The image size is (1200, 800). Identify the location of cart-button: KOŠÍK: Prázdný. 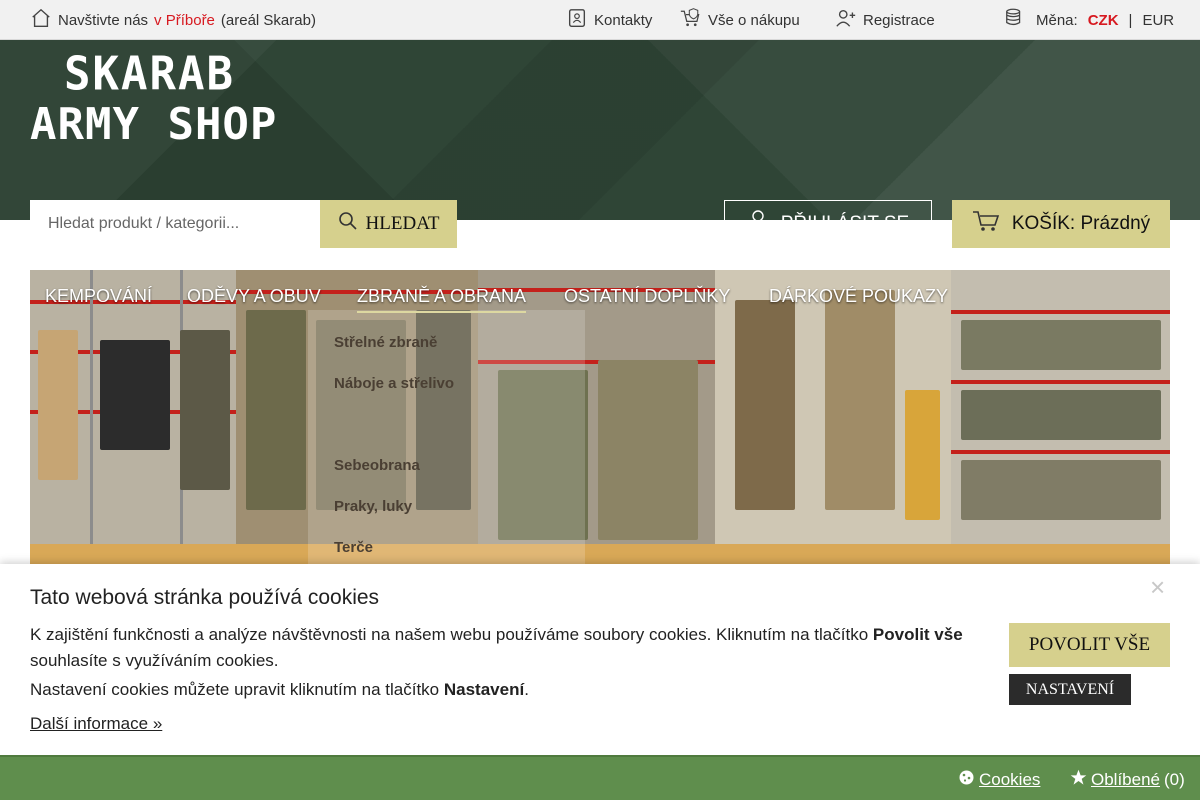
(1061, 224).